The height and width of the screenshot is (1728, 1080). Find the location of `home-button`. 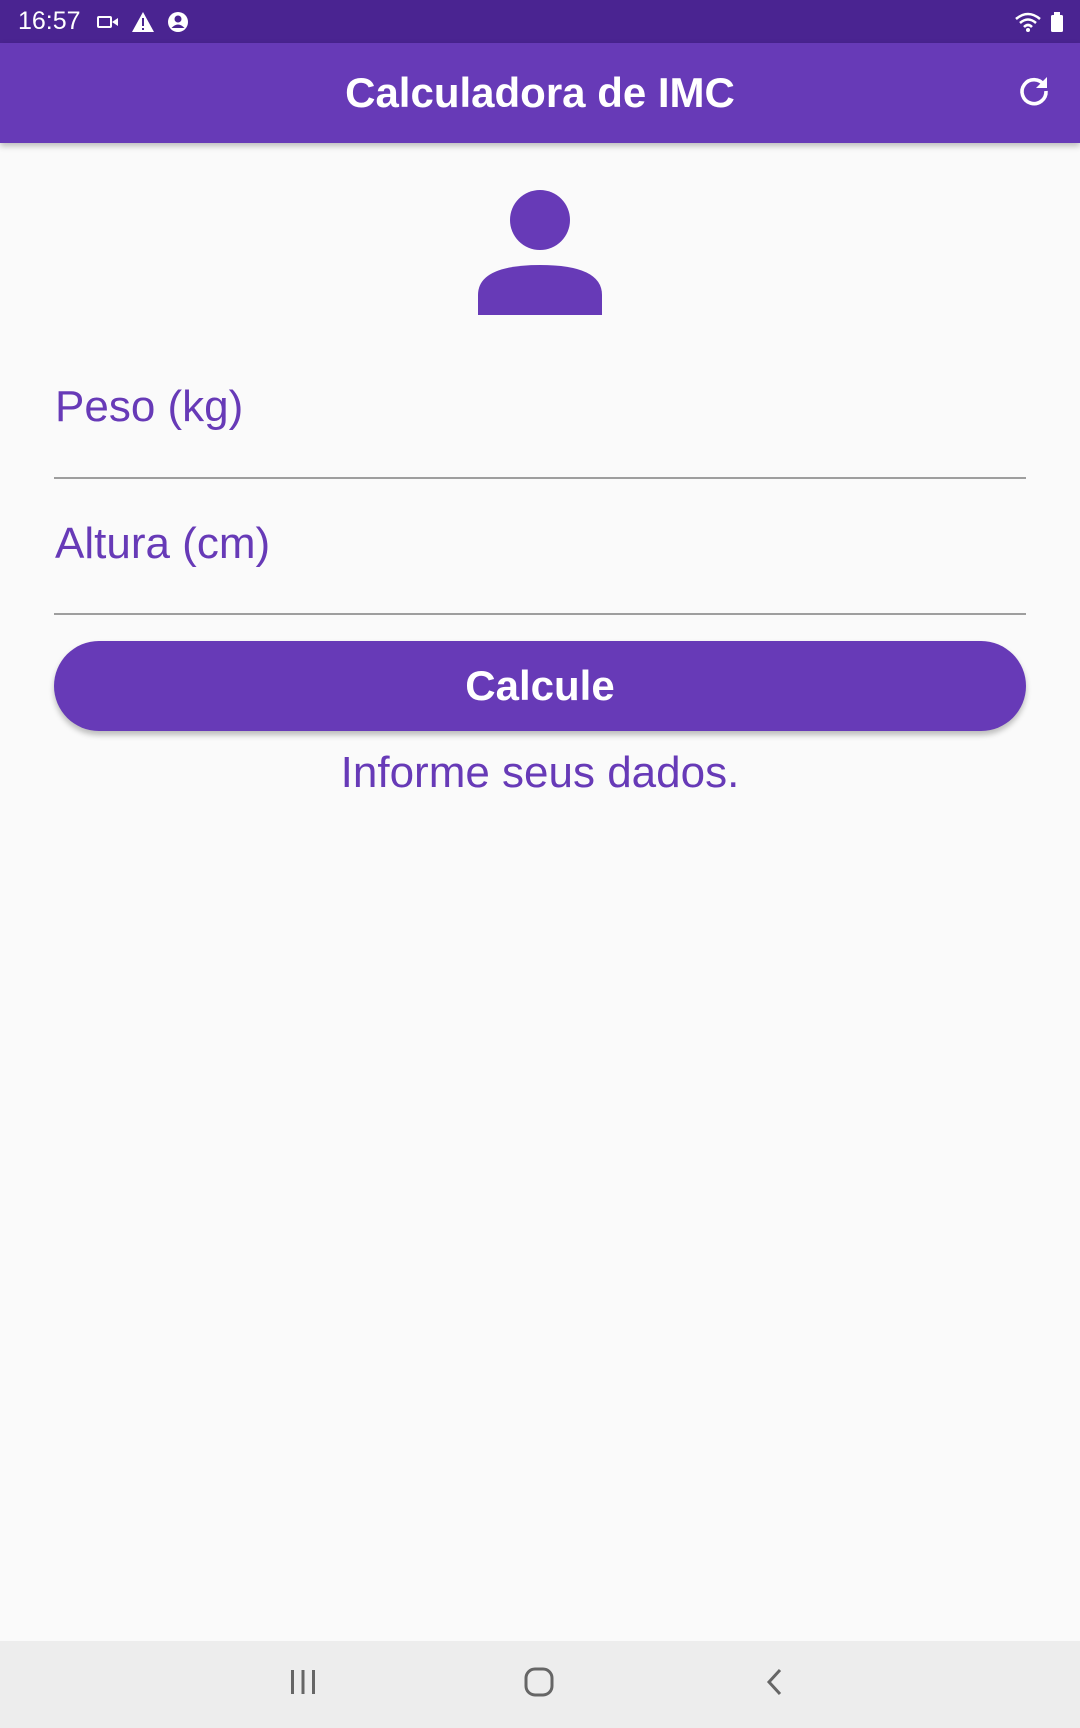

home-button is located at coordinates (539, 1684).